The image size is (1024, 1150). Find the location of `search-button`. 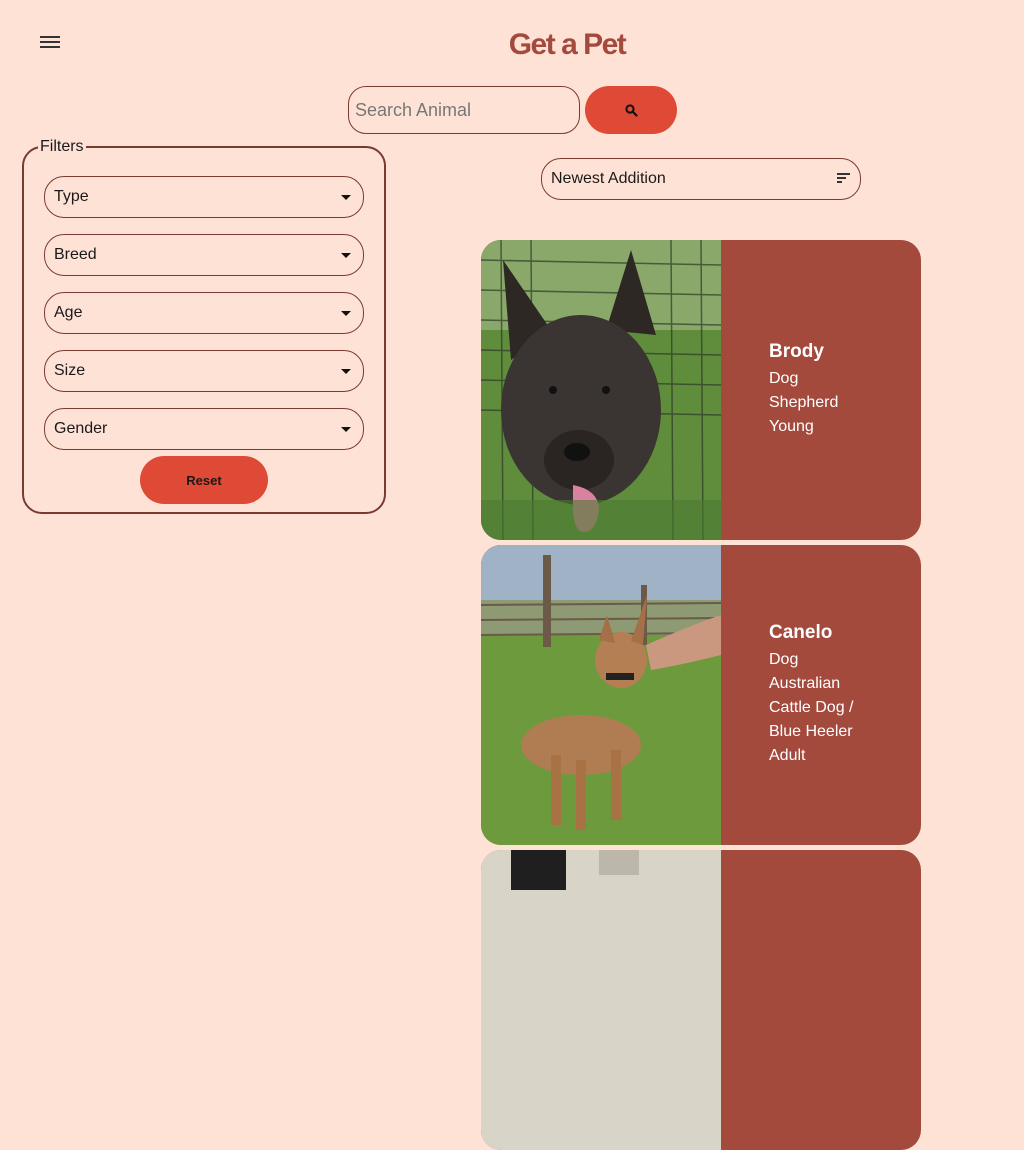

search-button is located at coordinates (631, 110).